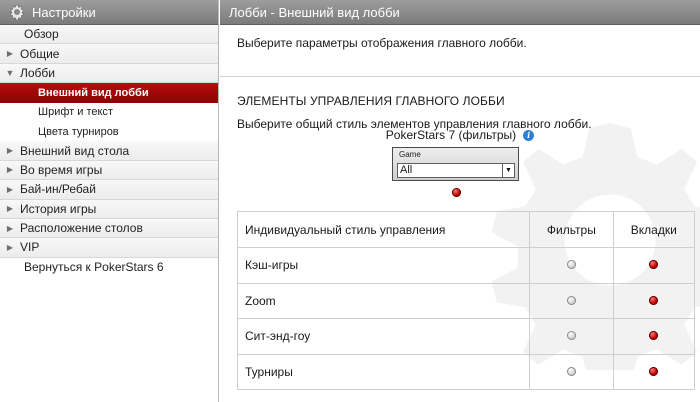 The height and width of the screenshot is (402, 700). I want to click on picker-label: PokerStars 7 (фильтры) i, so click(460, 135).